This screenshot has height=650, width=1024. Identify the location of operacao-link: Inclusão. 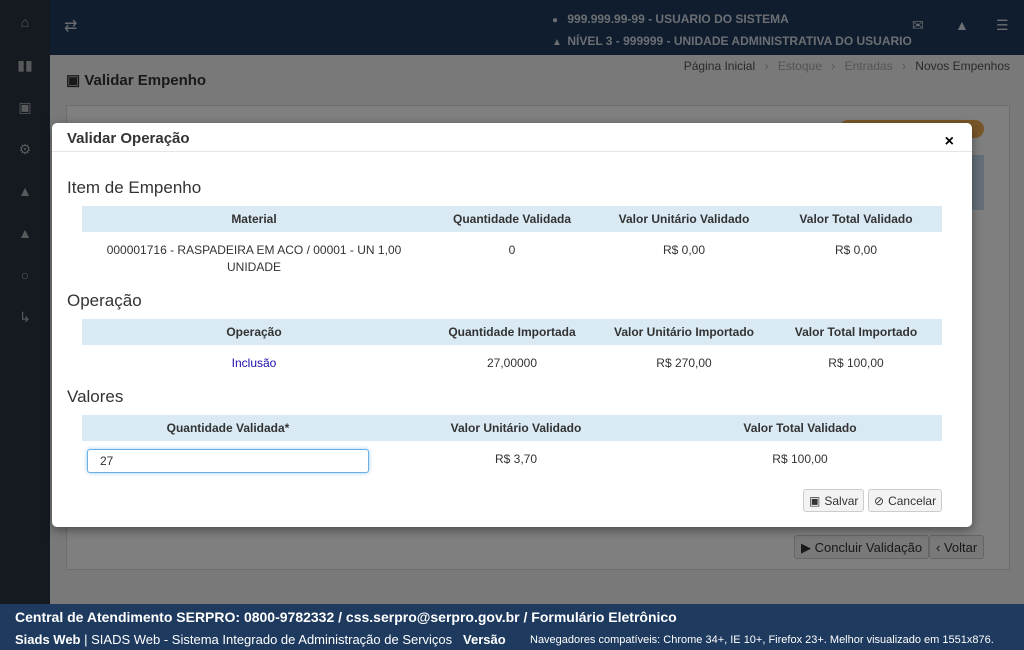
(254, 363).